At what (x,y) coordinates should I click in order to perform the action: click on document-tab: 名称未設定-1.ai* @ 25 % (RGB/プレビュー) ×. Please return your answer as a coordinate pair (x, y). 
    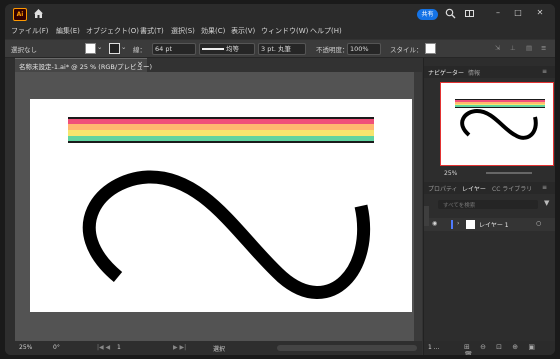
    Looking at the image, I should click on (83, 65).